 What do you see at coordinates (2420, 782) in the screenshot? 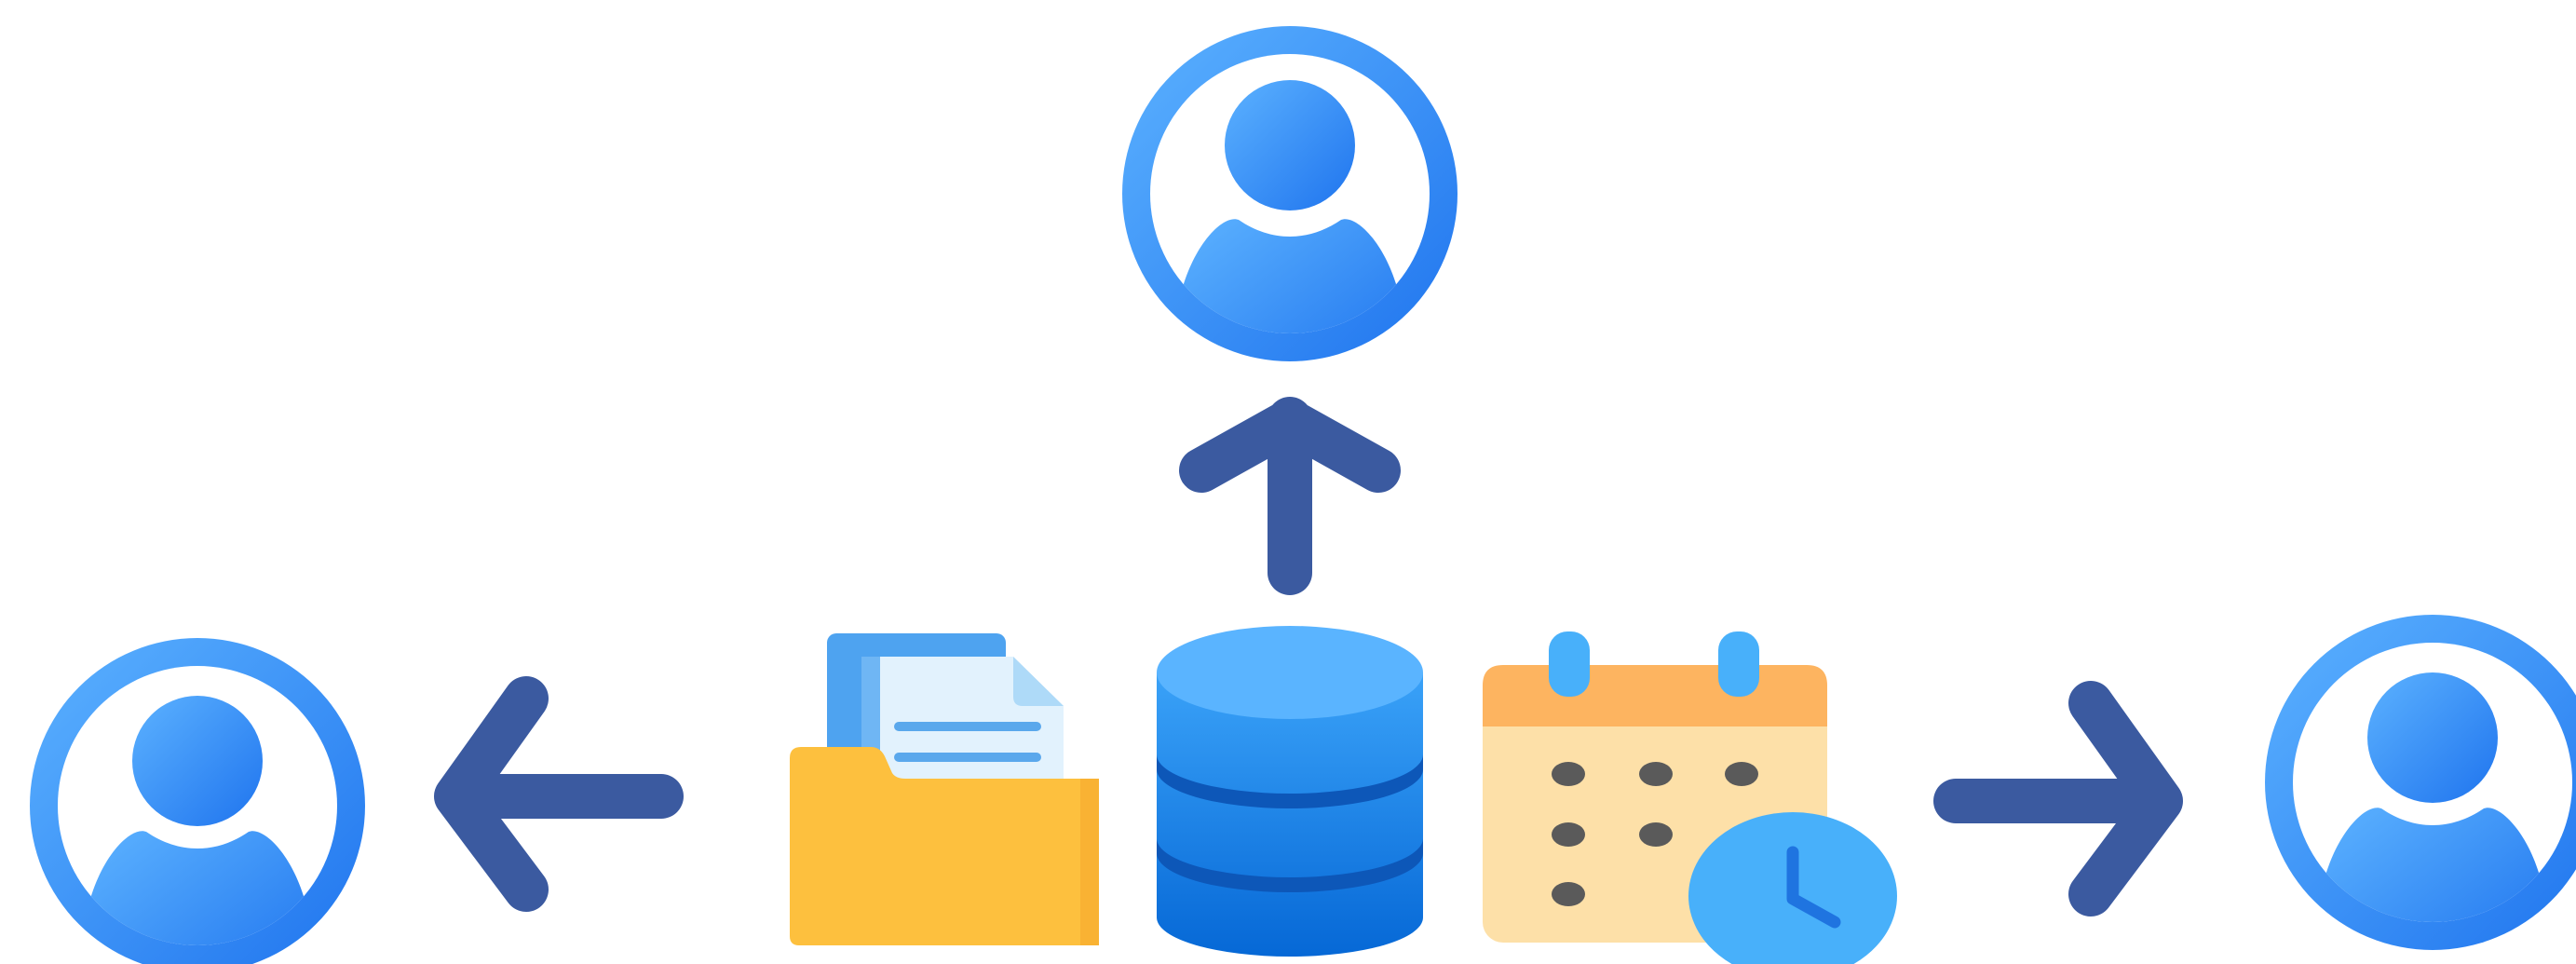
I see `user-icon-right` at bounding box center [2420, 782].